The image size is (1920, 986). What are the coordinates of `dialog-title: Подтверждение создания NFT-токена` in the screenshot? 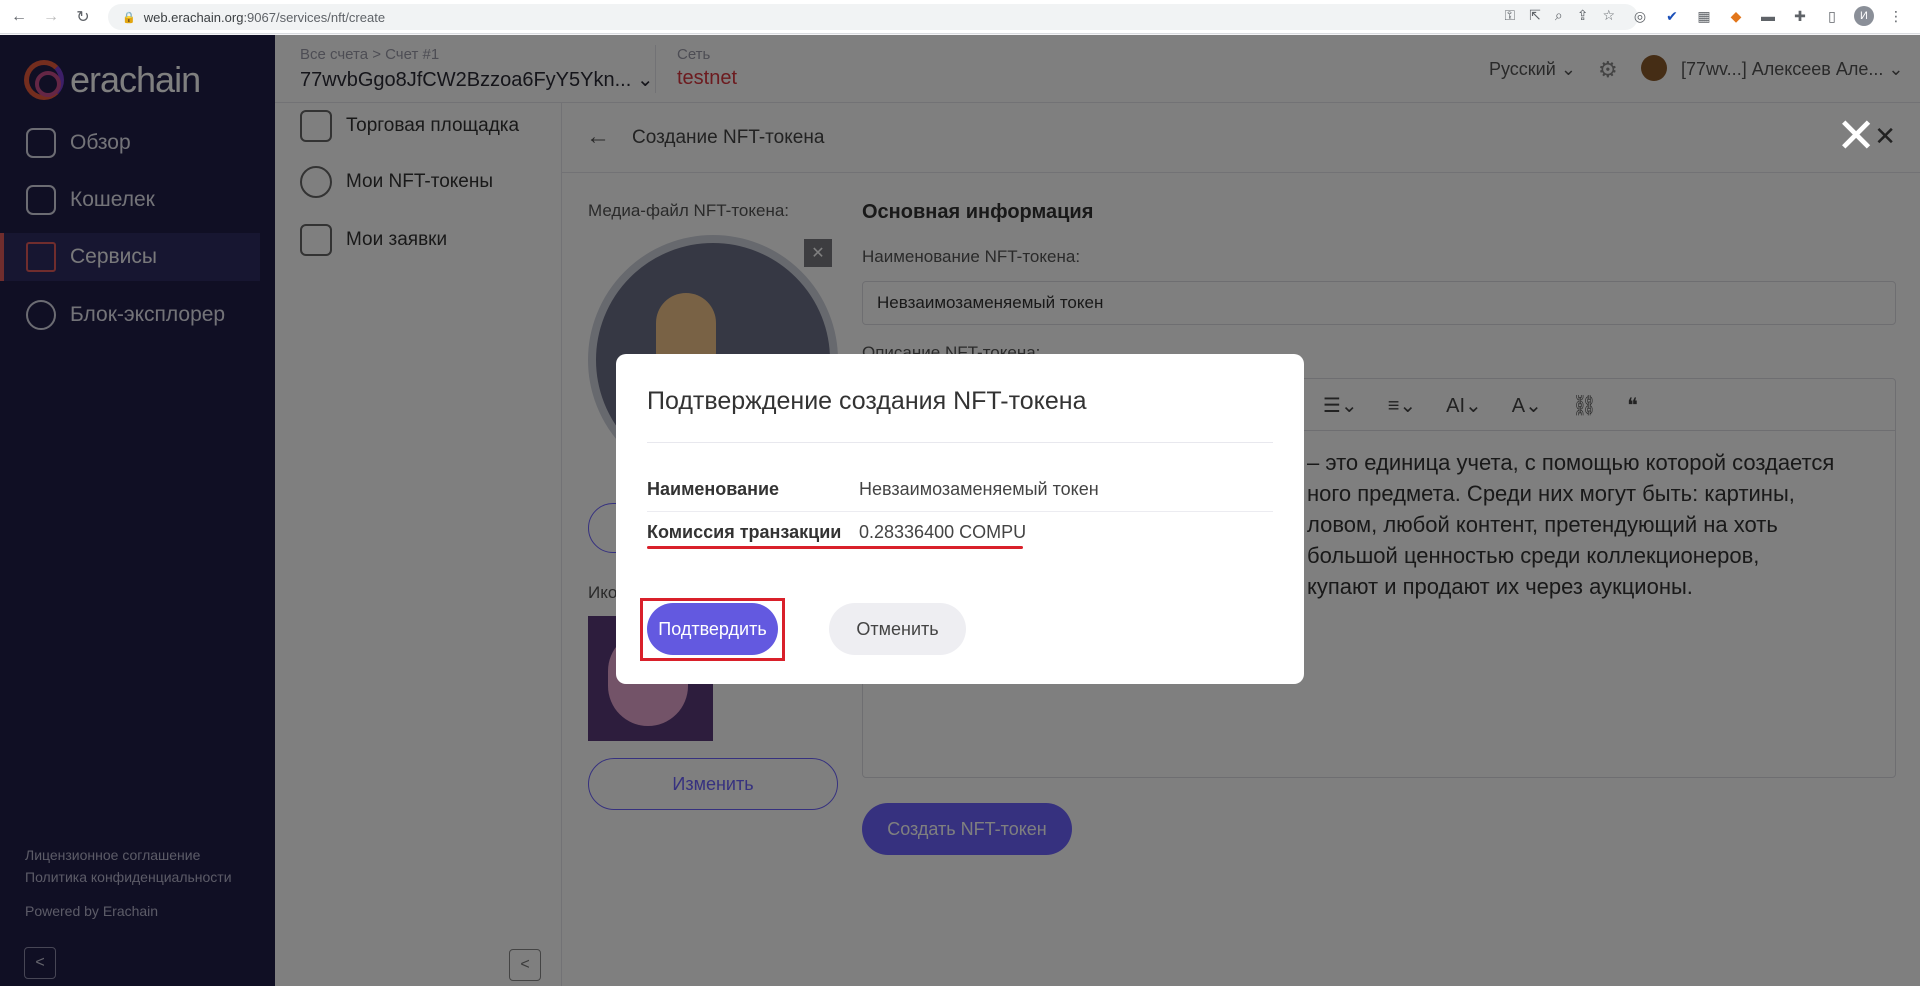 It's located at (867, 401).